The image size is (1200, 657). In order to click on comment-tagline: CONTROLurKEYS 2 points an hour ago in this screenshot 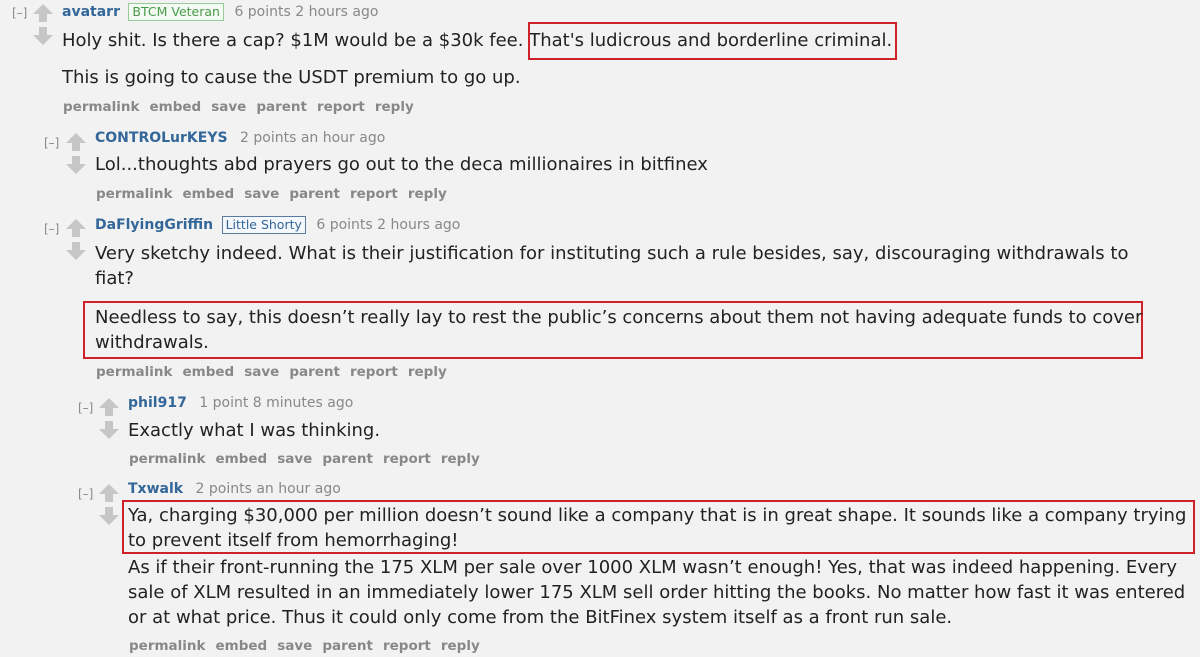, I will do `click(240, 138)`.